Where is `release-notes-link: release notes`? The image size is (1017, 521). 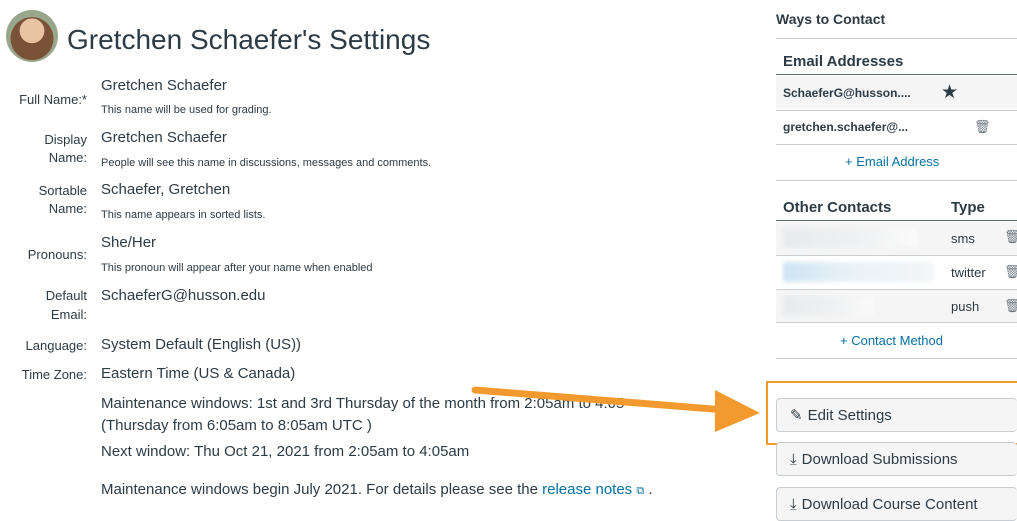
release-notes-link: release notes is located at coordinates (587, 489).